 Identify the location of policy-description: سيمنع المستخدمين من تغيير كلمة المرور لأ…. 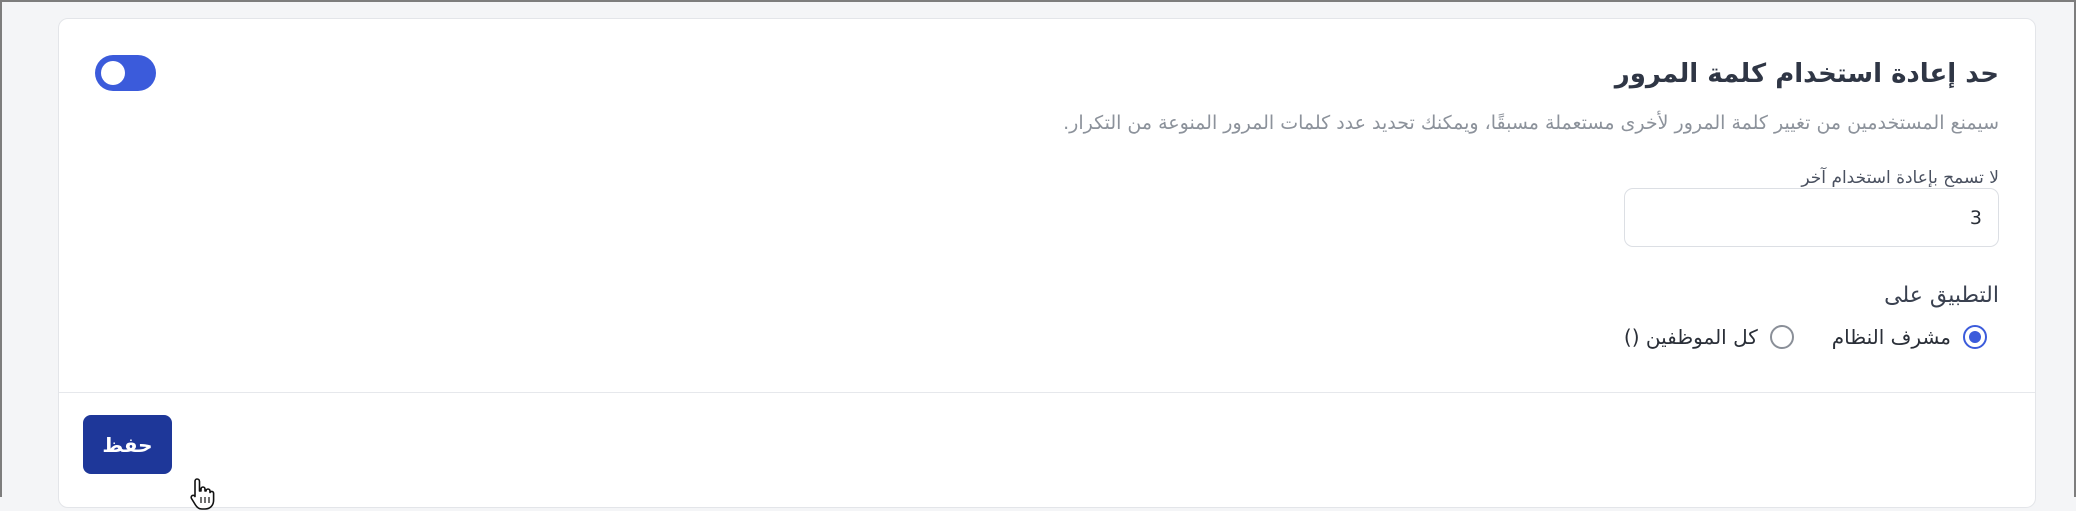
(1531, 123).